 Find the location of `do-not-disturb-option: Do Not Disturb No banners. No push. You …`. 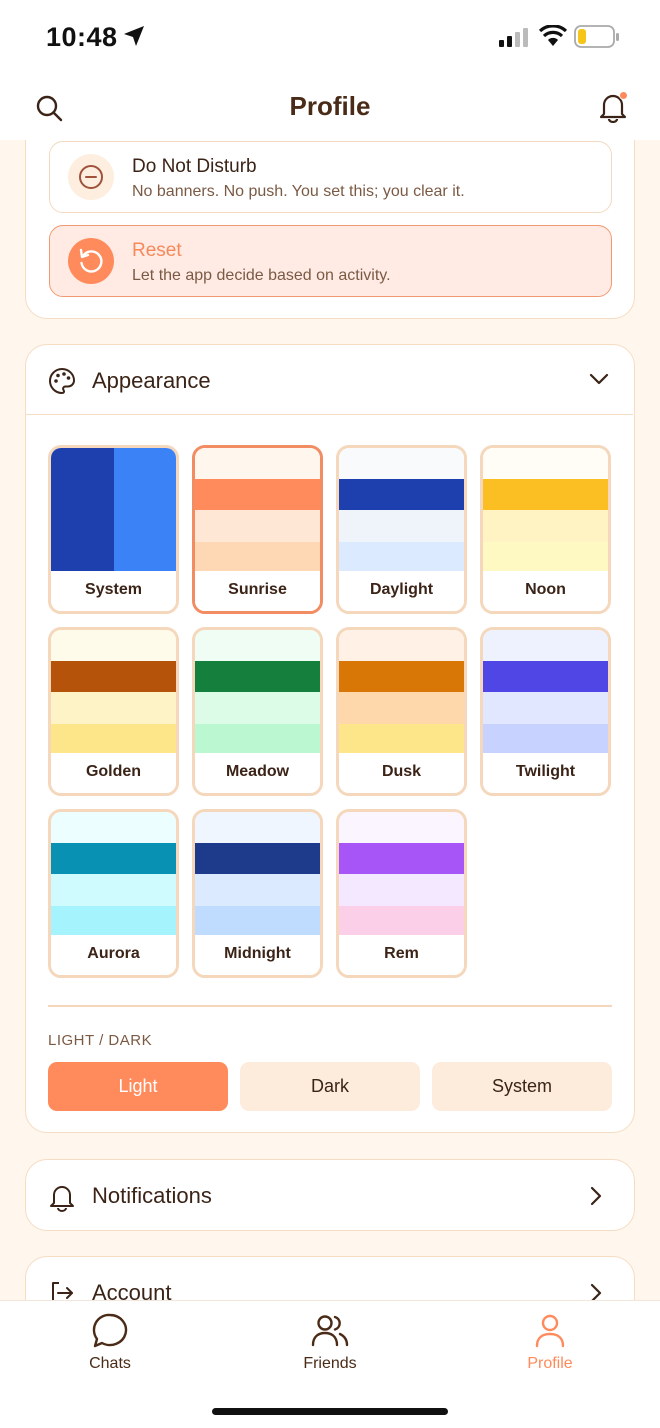

do-not-disturb-option: Do Not Disturb No banners. No push. You … is located at coordinates (330, 177).